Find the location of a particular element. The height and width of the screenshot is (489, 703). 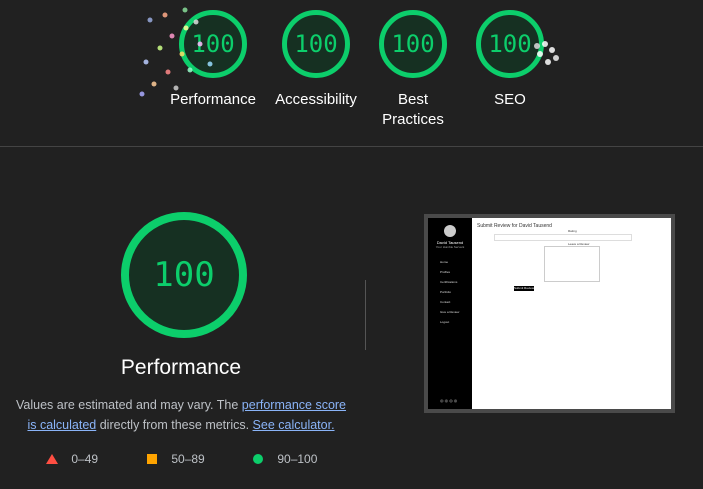

screenshot-rating-label: Rating is located at coordinates (572, 231).